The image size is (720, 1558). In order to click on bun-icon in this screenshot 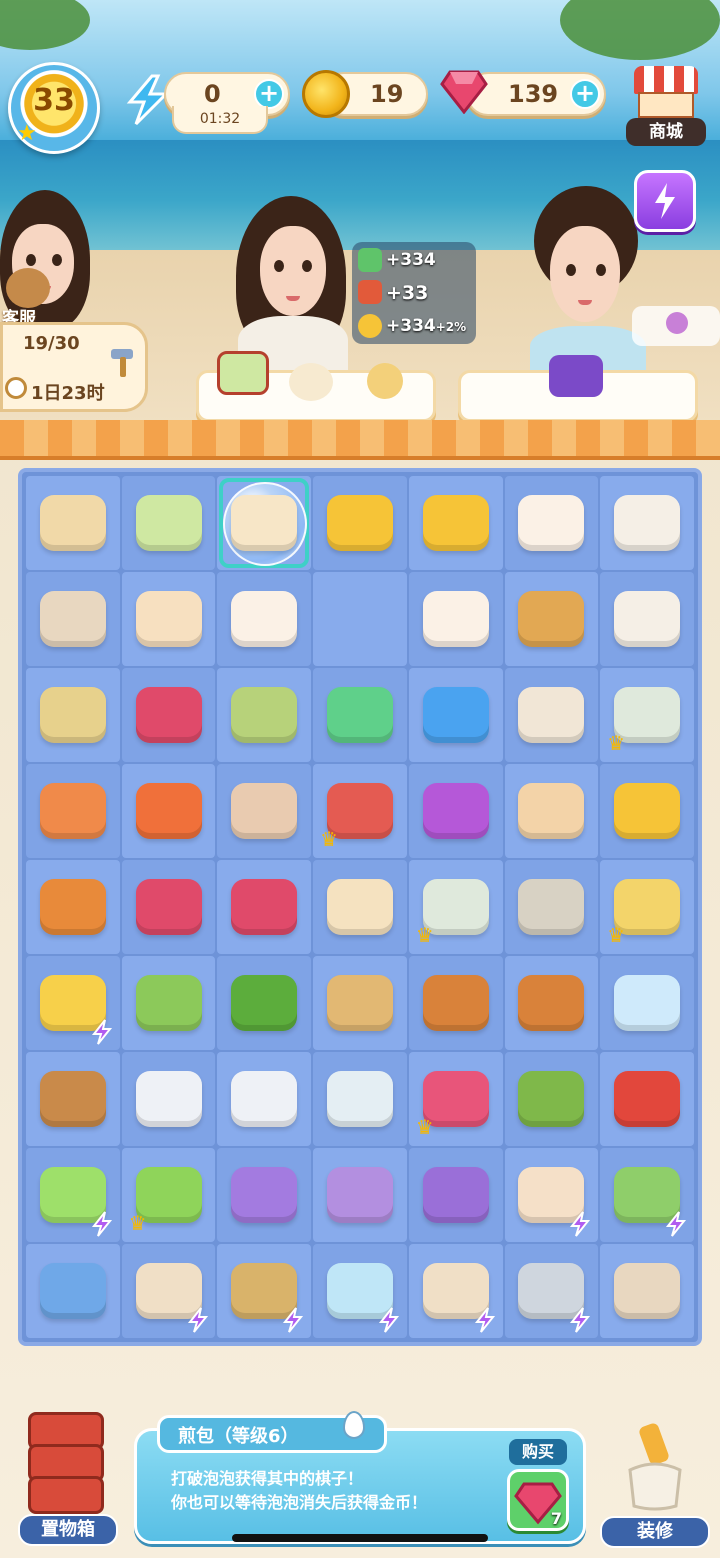, I will do `click(264, 619)`.